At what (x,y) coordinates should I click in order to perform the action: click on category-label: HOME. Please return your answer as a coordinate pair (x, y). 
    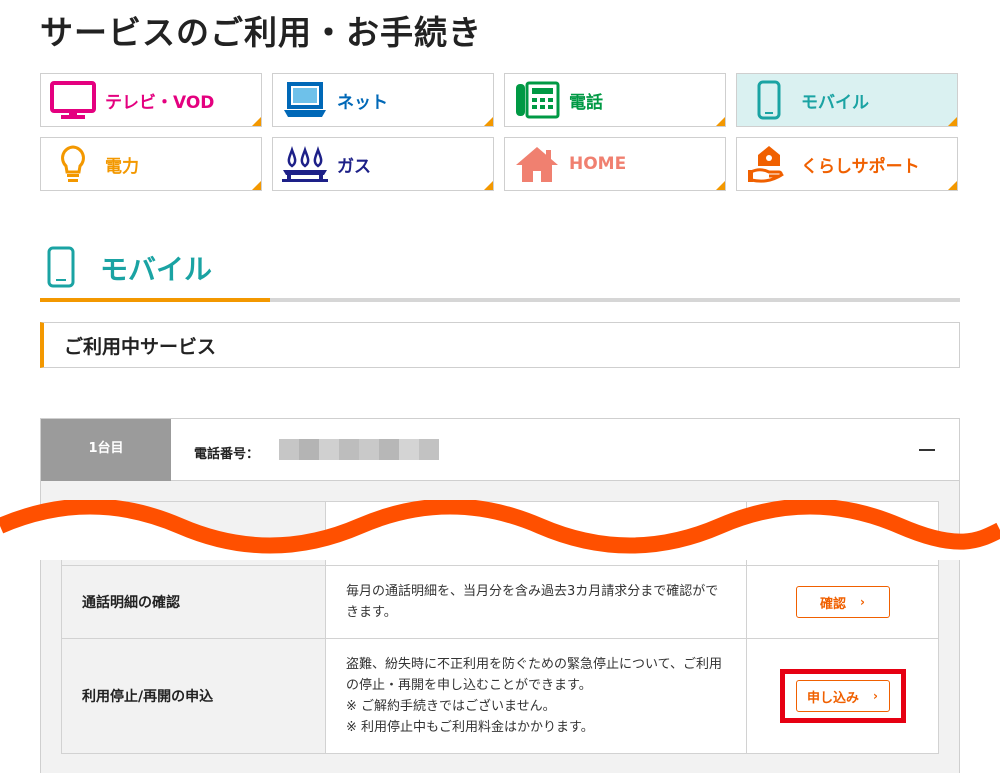
    Looking at the image, I should click on (598, 164).